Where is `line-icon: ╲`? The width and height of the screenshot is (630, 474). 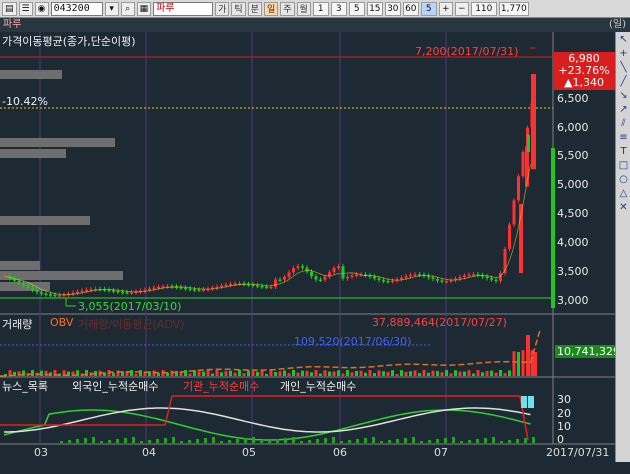 line-icon: ╲ is located at coordinates (623, 67).